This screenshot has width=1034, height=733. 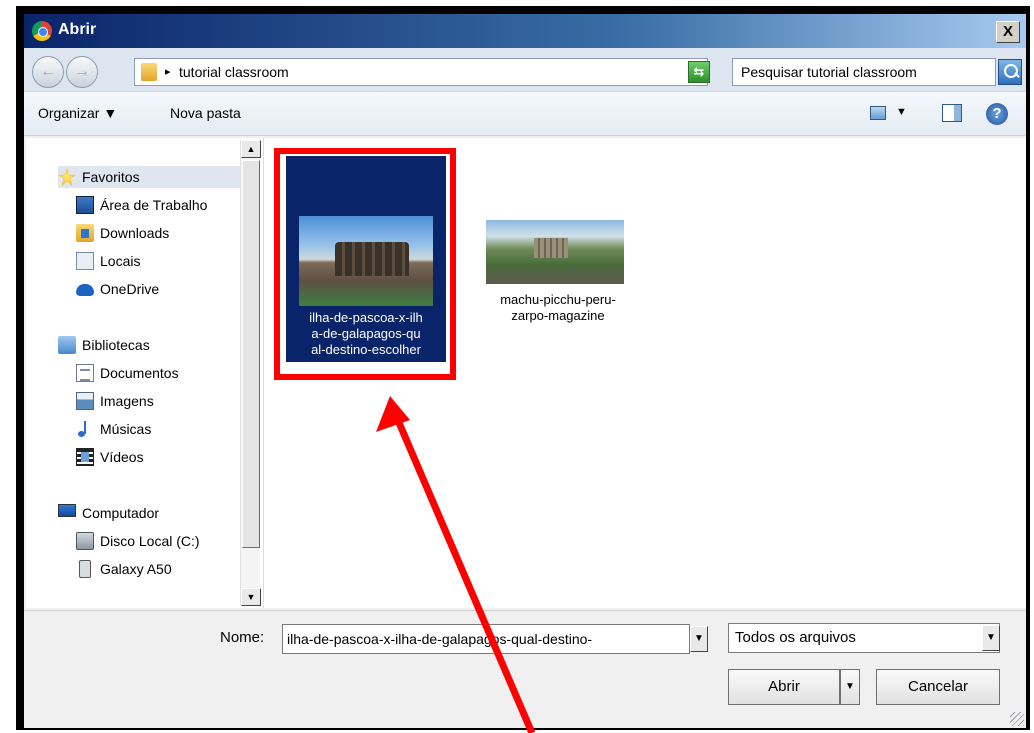 I want to click on file-name: machu-picchu-peru- zarpo-magazine, so click(x=558, y=308).